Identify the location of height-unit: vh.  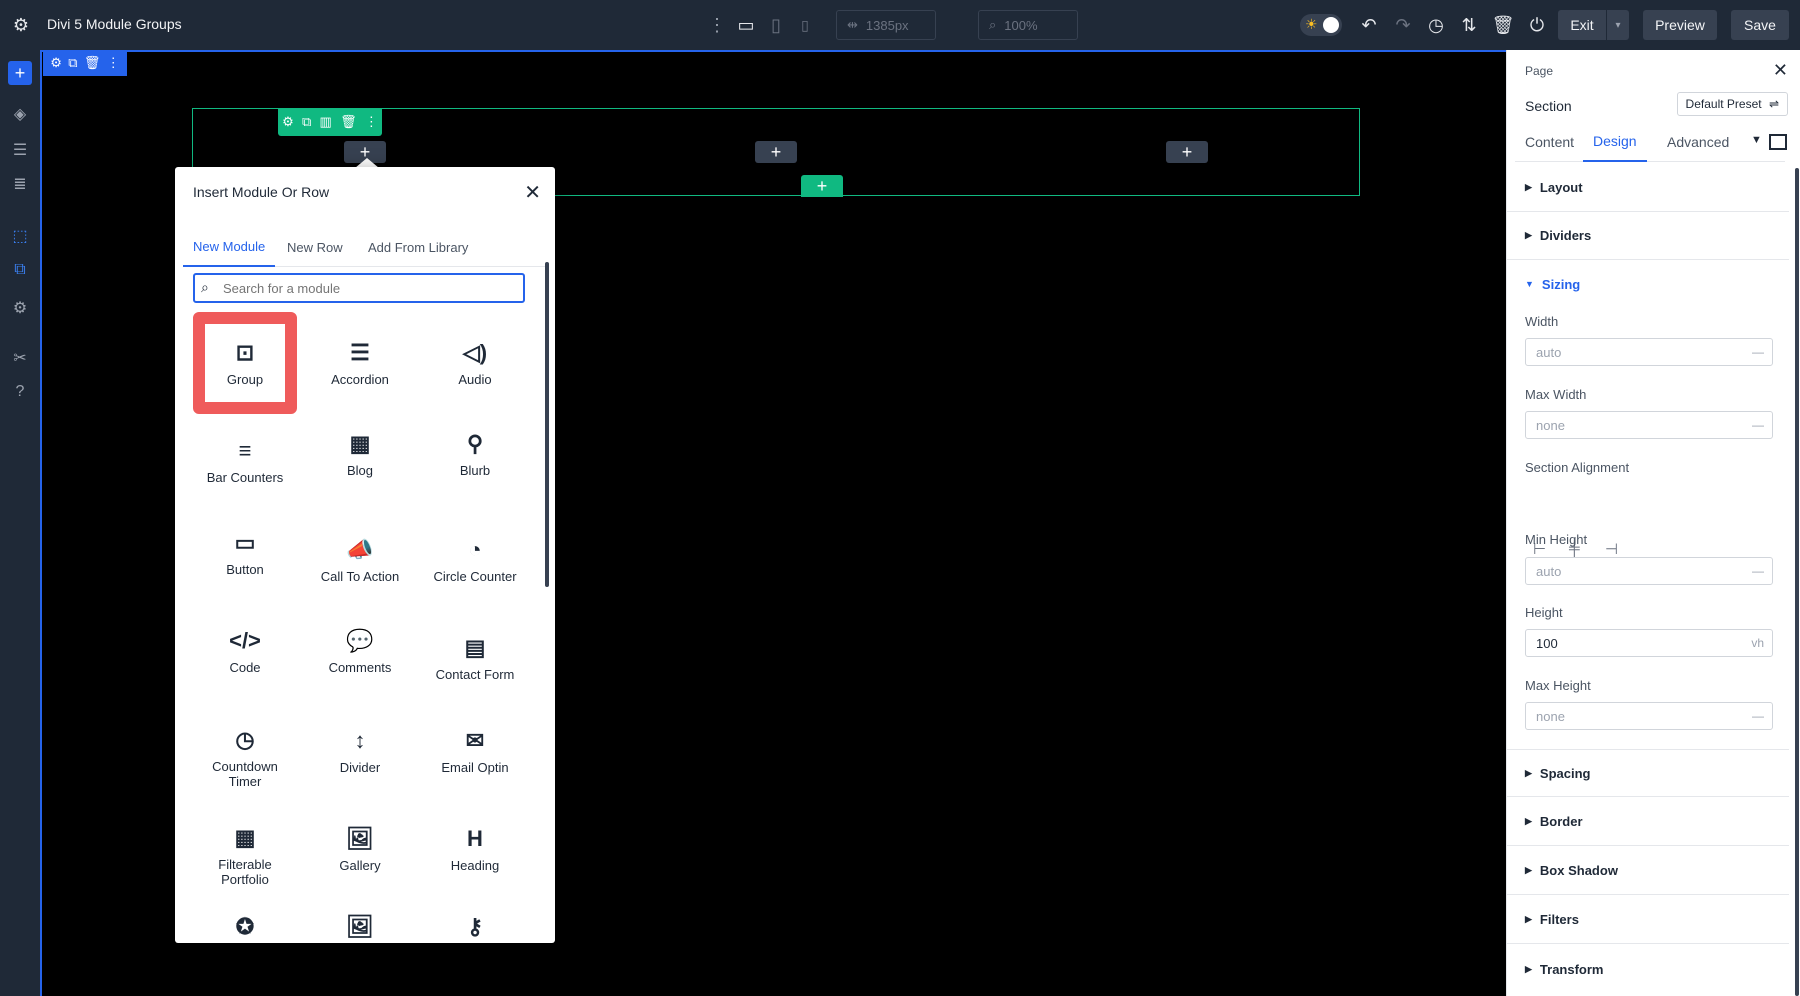
(1757, 643).